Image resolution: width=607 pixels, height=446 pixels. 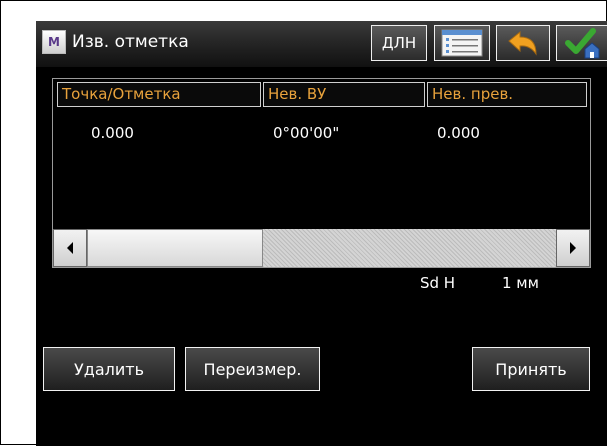 I want to click on dln-button-label: ДЛН, so click(x=399, y=43).